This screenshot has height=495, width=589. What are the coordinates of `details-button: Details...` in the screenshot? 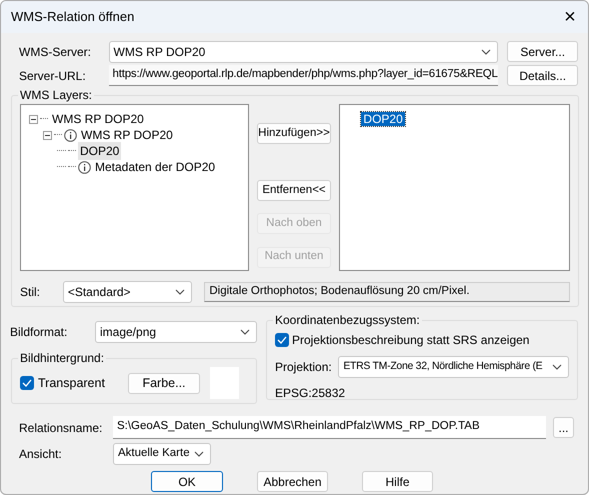 It's located at (542, 75).